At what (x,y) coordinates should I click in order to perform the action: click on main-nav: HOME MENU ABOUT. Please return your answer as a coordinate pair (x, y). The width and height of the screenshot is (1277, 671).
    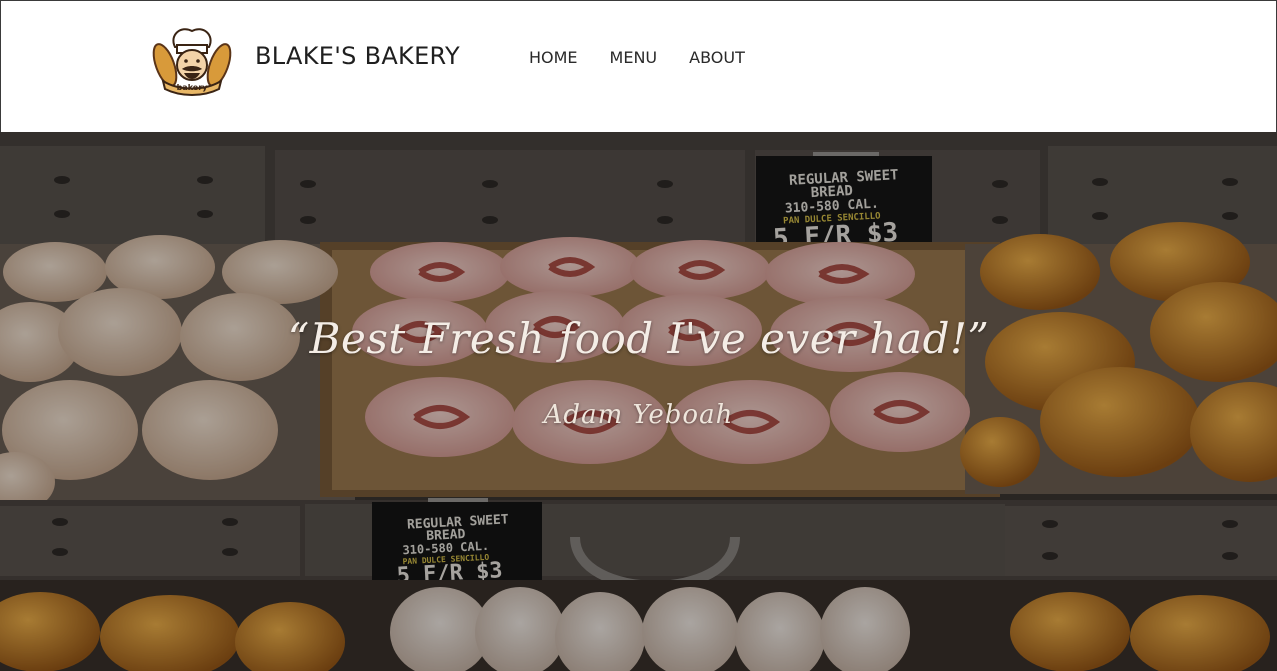
    Looking at the image, I should click on (653, 57).